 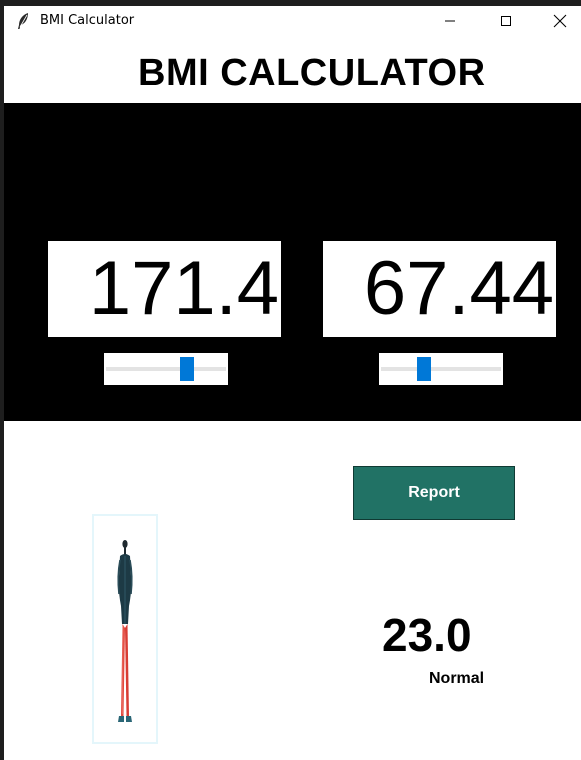 What do you see at coordinates (183, 288) in the screenshot?
I see `height-value: 171.4` at bounding box center [183, 288].